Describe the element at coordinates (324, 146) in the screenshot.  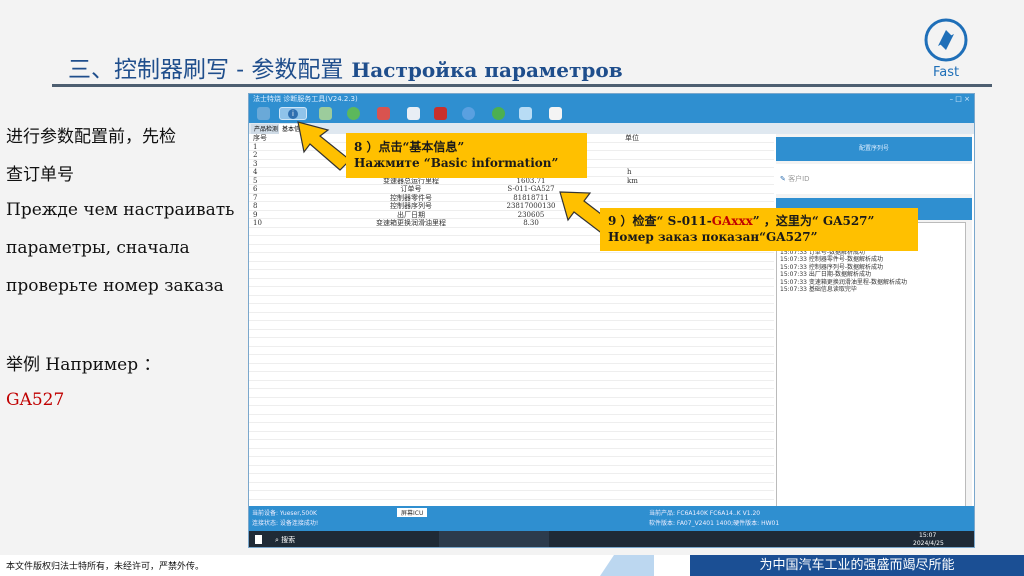
I see `arrow-8-icon` at that location.